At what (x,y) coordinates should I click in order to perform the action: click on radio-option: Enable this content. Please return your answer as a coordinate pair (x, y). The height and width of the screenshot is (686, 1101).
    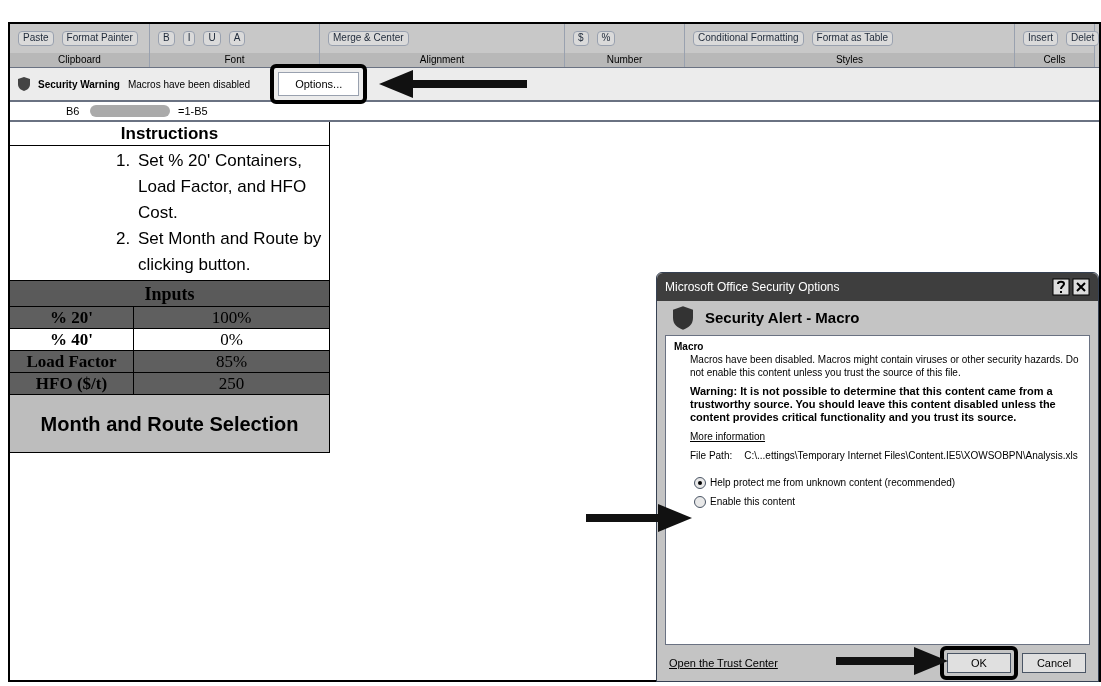
    Looking at the image, I should click on (887, 501).